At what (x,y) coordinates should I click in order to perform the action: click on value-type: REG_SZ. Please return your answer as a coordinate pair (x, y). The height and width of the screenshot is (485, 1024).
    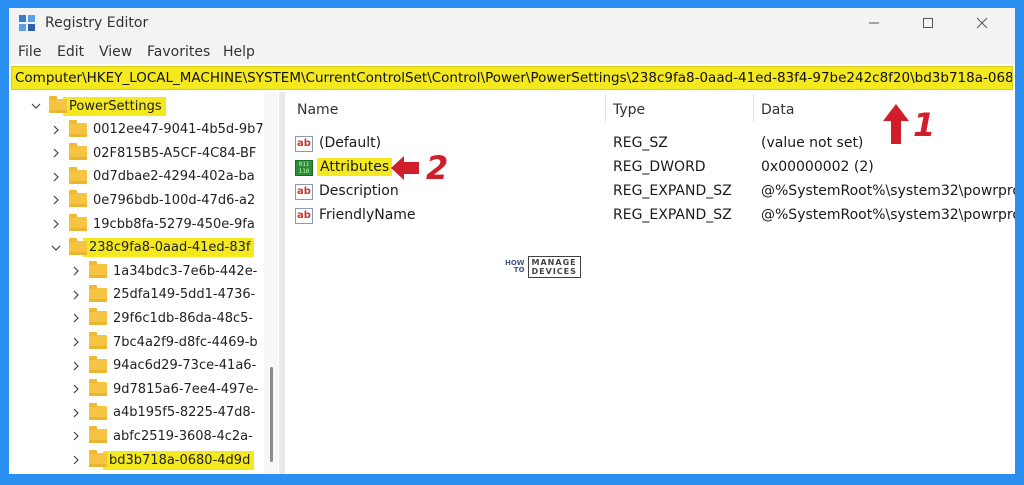
    Looking at the image, I should click on (640, 143).